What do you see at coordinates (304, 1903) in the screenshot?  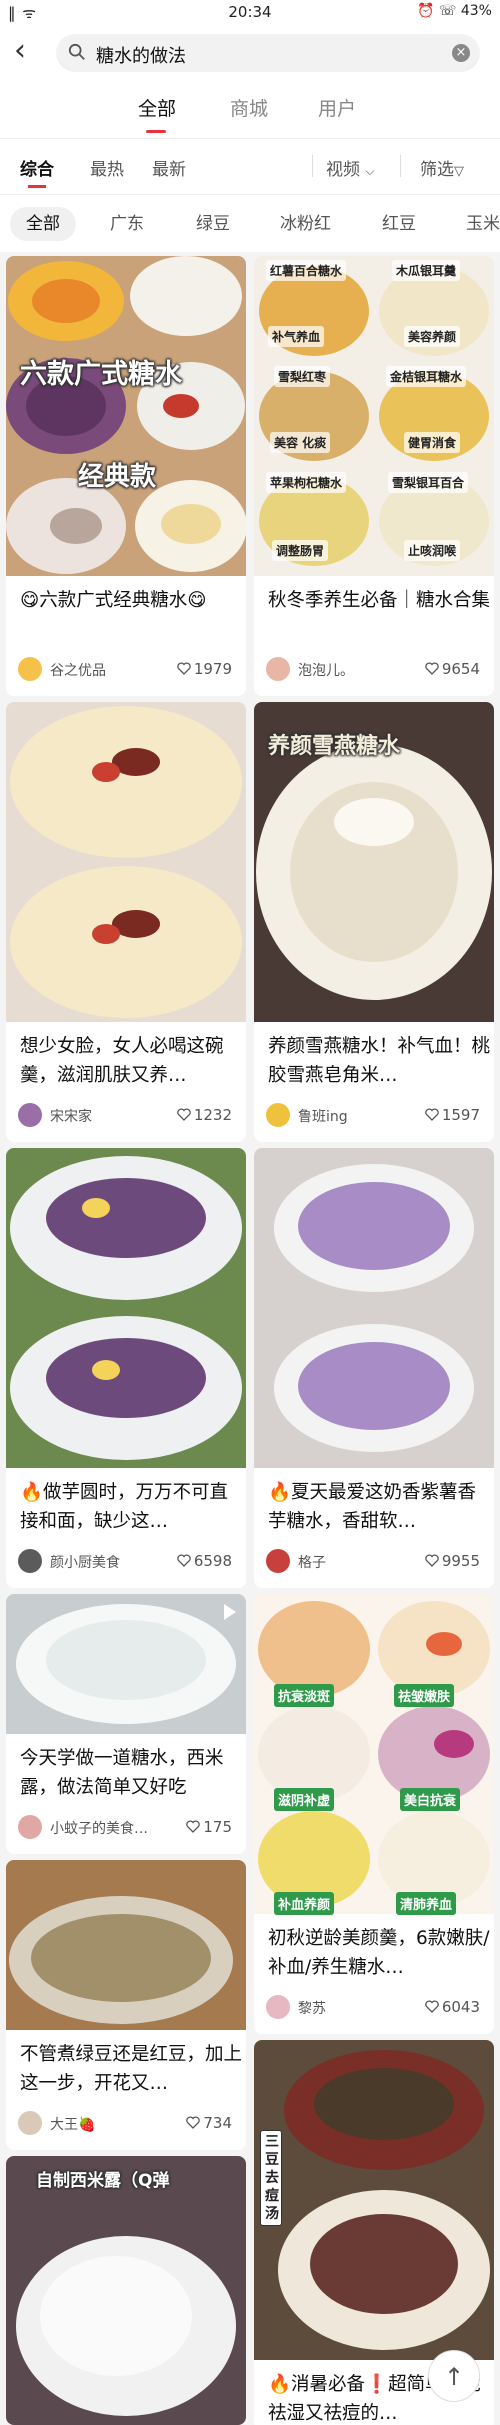 I see `image-label: 补血养颜` at bounding box center [304, 1903].